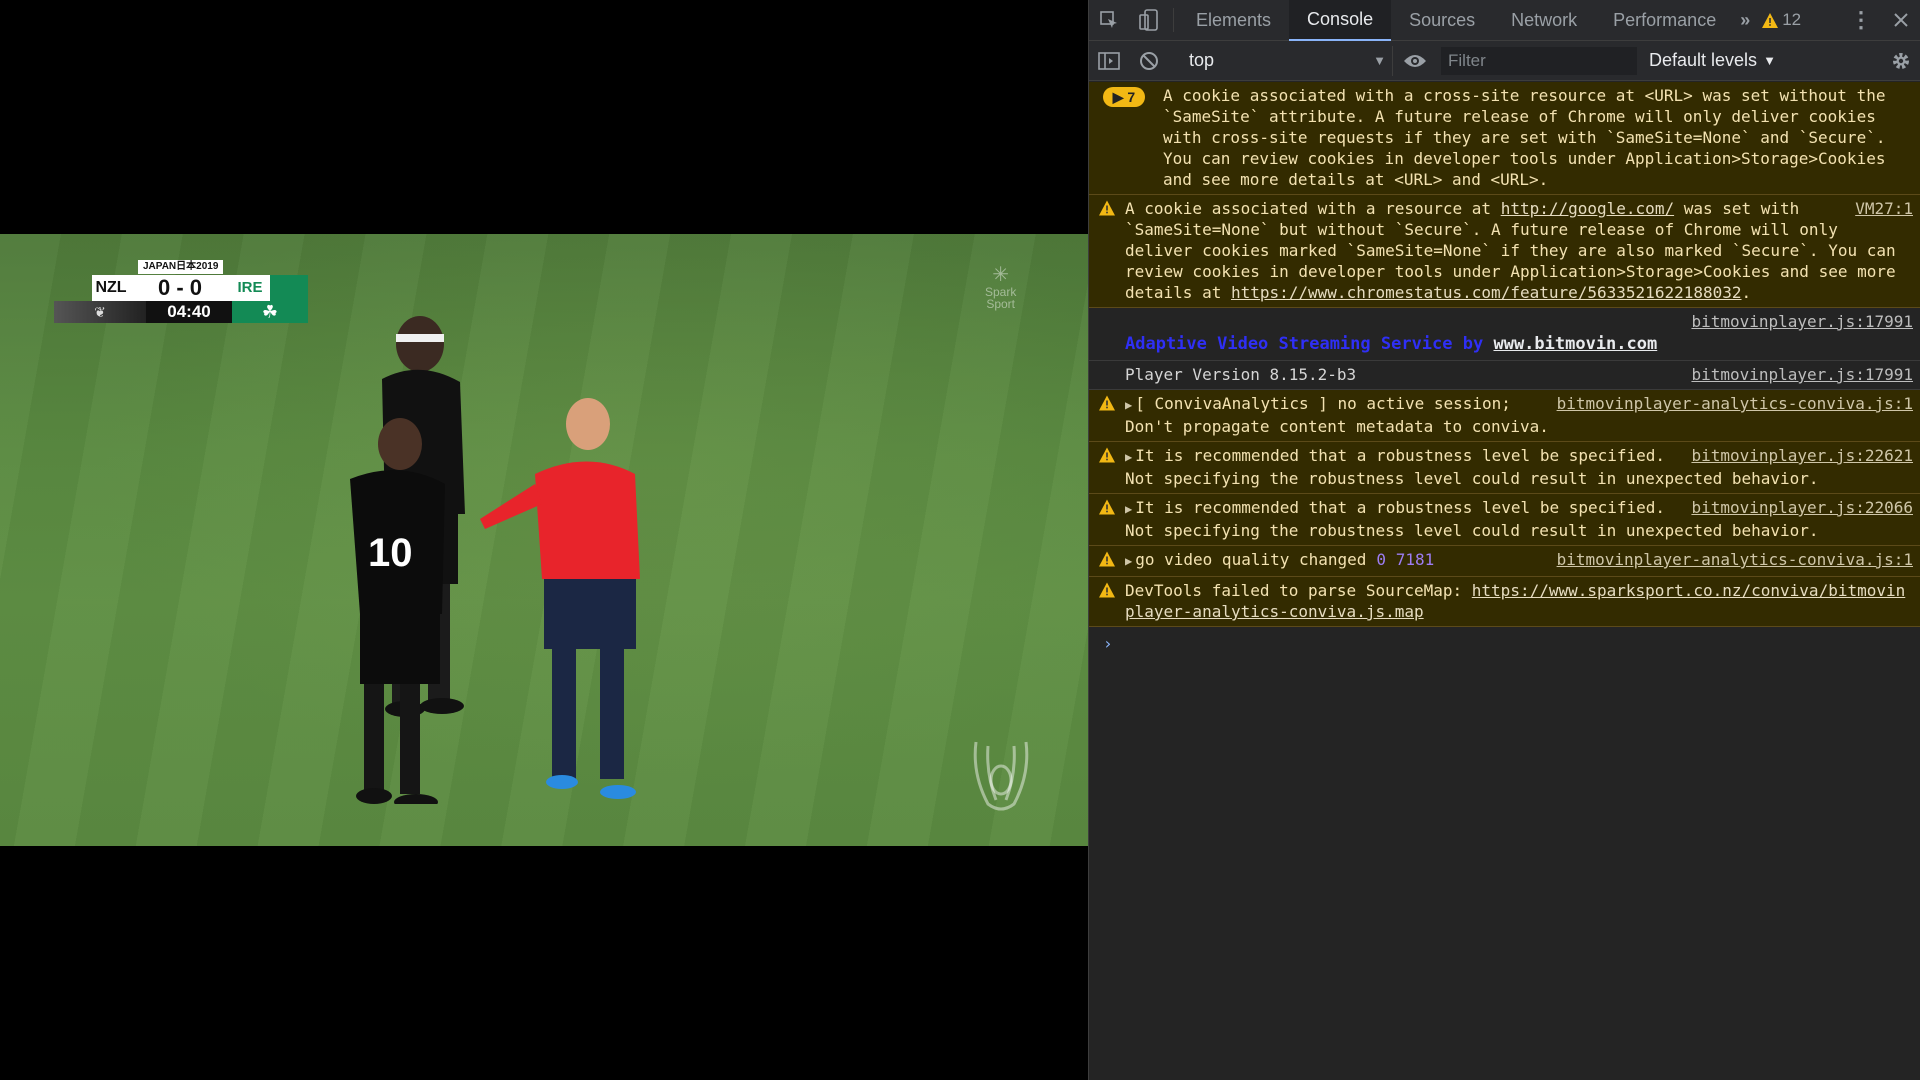 This screenshot has height=1080, width=1920. I want to click on warnings-counter: 12, so click(1781, 20).